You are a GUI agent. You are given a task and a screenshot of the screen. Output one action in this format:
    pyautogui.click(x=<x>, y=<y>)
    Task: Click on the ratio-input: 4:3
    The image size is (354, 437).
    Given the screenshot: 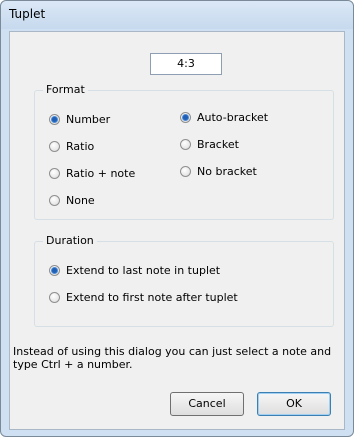 What is the action you would take?
    pyautogui.click(x=186, y=64)
    